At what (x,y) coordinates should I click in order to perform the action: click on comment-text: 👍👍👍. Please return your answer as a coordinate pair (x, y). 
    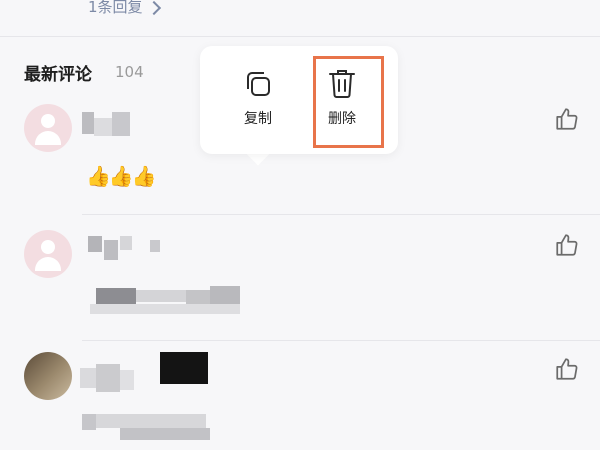
    Looking at the image, I should click on (121, 176).